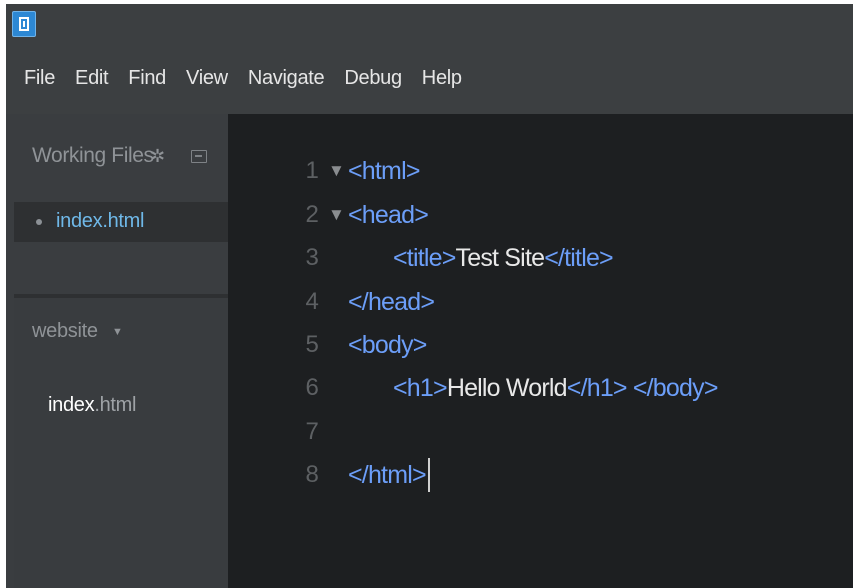  Describe the element at coordinates (39, 222) in the screenshot. I see `file-dot-icon` at that location.